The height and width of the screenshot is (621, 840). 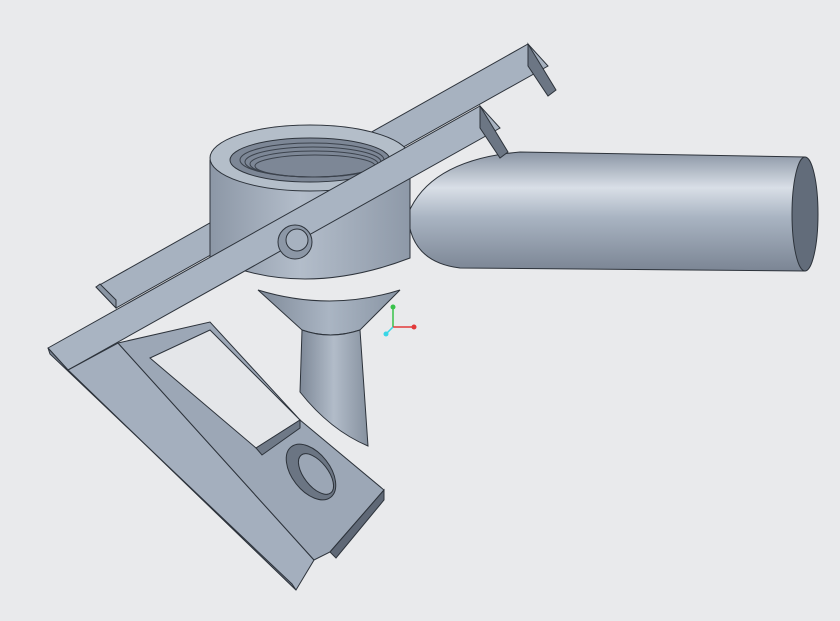 I want to click on side-tube, so click(x=613, y=211).